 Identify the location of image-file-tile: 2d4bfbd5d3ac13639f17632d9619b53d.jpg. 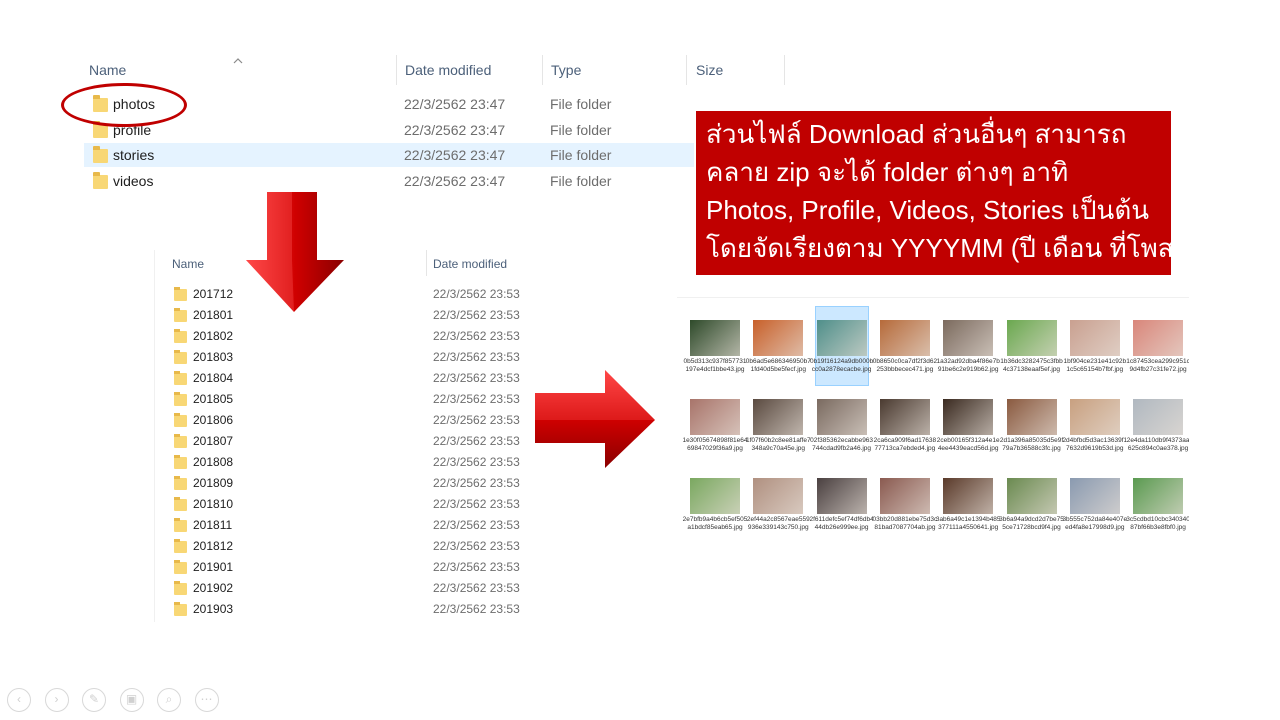
(1095, 424).